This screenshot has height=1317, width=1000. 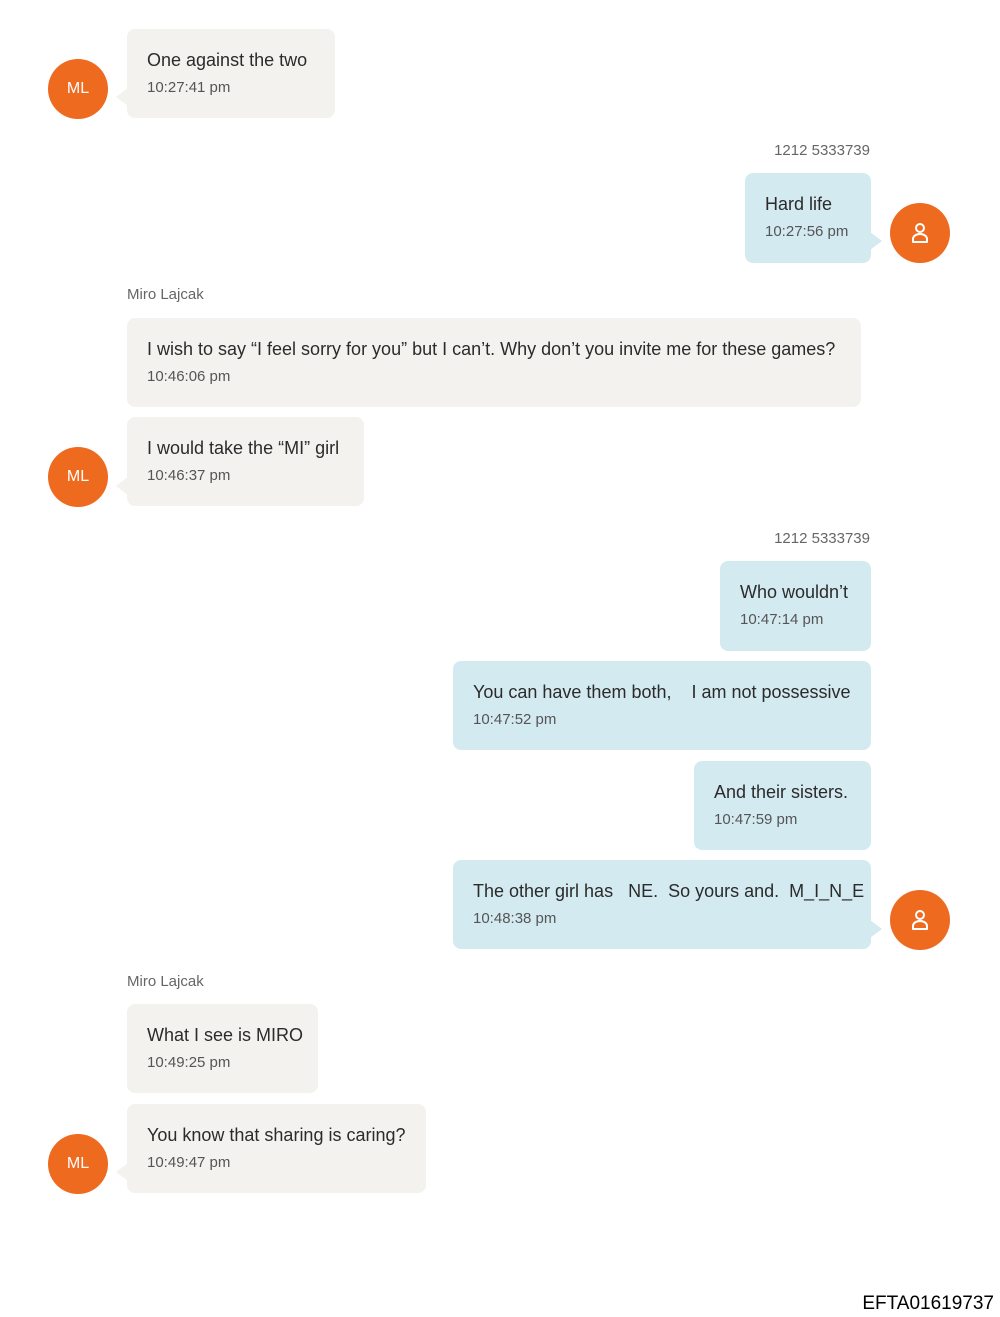 I want to click on incoming-message: One against the two 10:27:41 pm, so click(x=231, y=73).